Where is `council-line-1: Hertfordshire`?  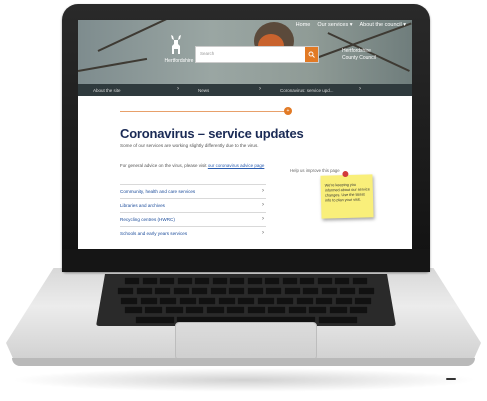
council-line-1: Hertfordshire is located at coordinates (356, 51).